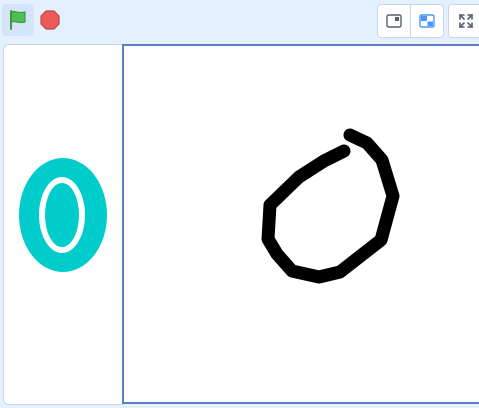 The width and height of the screenshot is (479, 408). I want to click on small-stage-icon, so click(394, 21).